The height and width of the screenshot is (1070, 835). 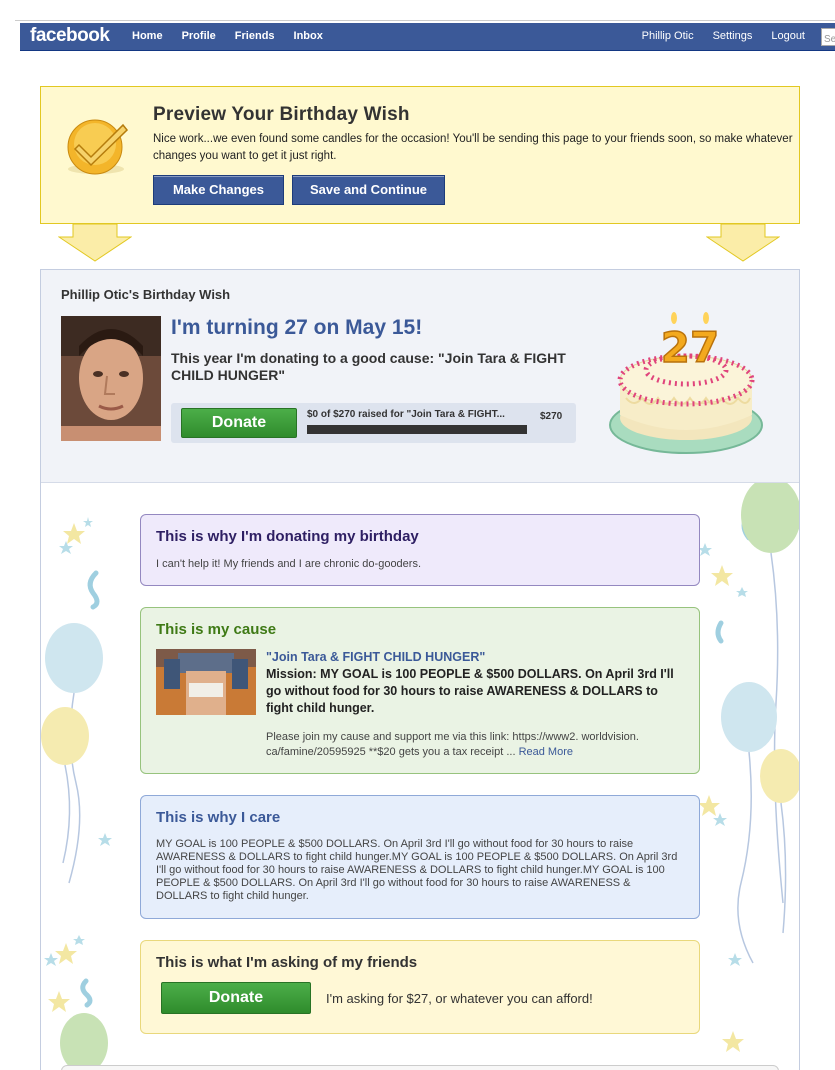 What do you see at coordinates (147, 36) in the screenshot?
I see `nav-home-link: Home` at bounding box center [147, 36].